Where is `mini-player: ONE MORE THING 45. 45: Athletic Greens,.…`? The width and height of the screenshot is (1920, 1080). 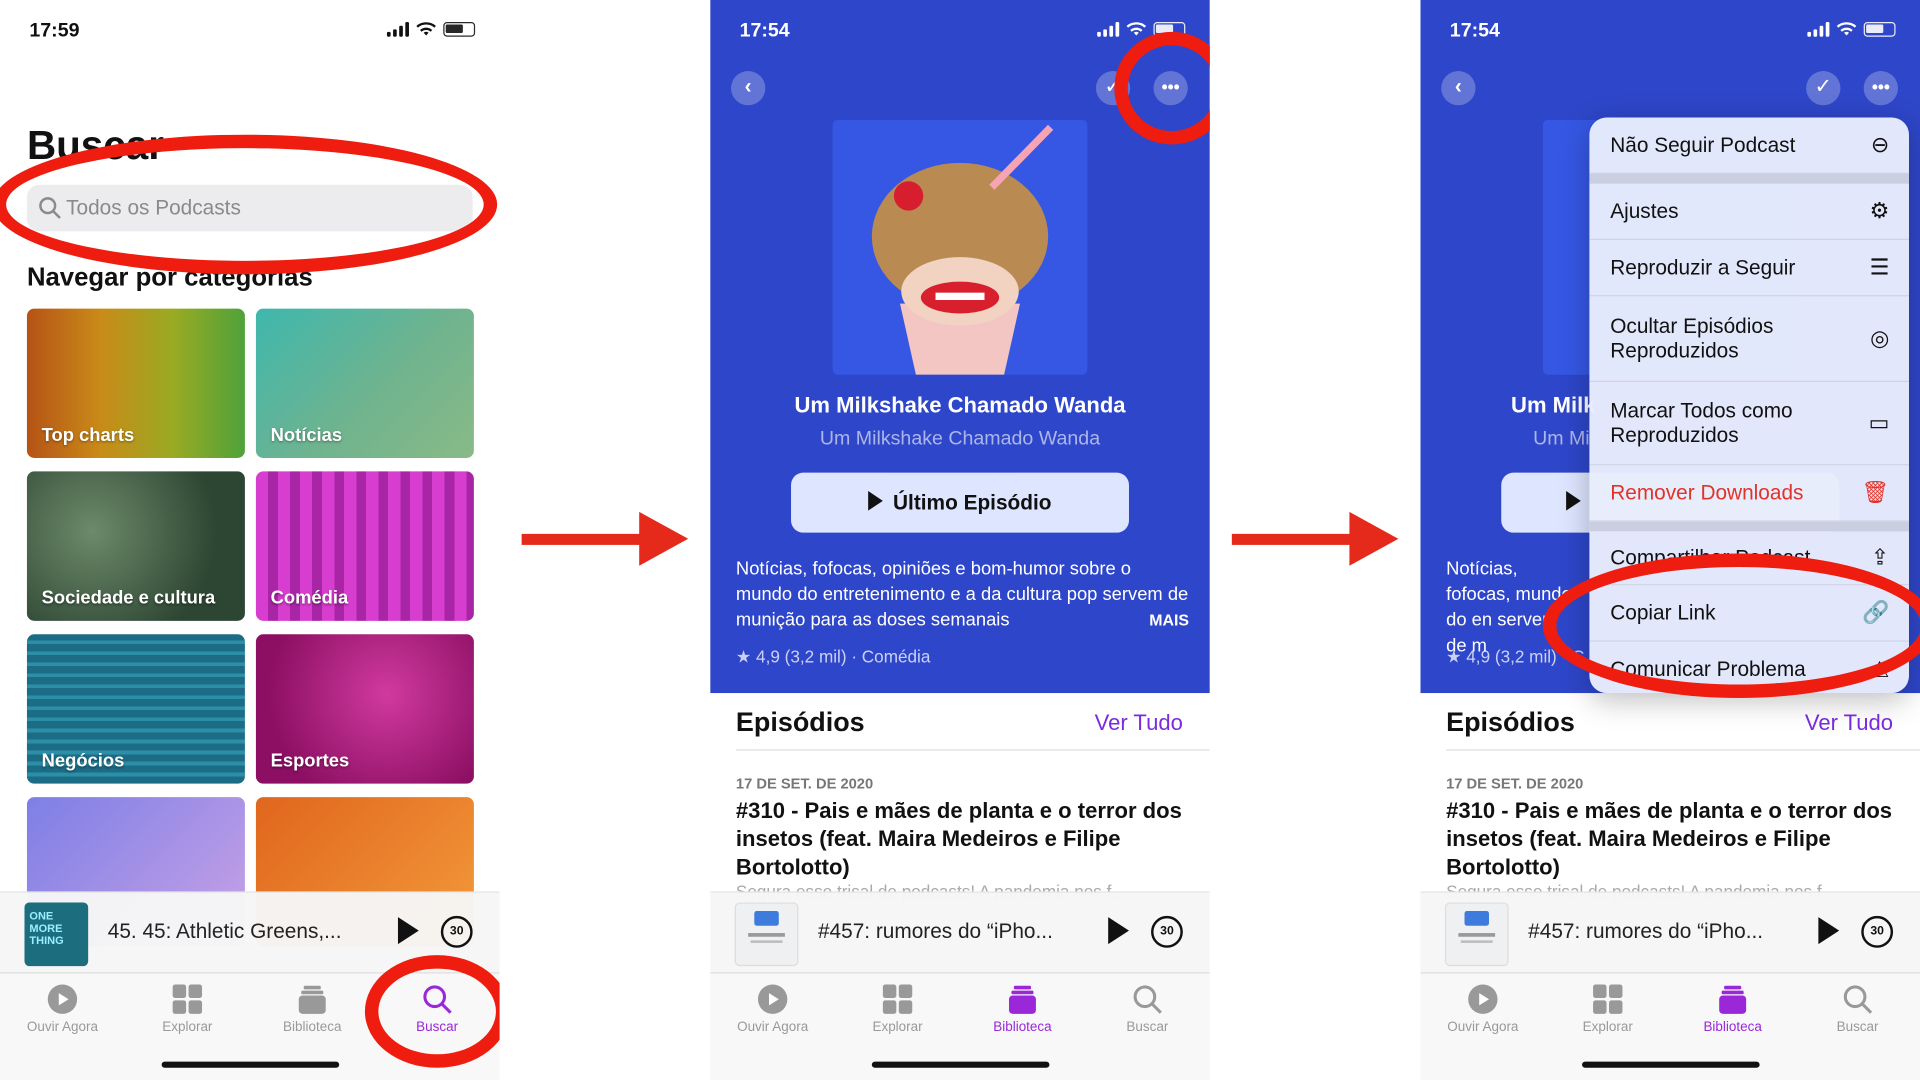 mini-player: ONE MORE THING 45. 45: Athletic Greens,.… is located at coordinates (250, 932).